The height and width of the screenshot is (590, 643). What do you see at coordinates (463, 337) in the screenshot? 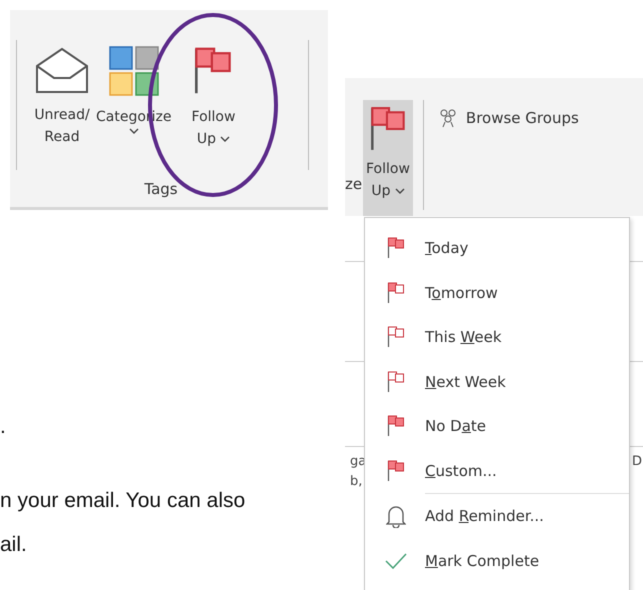
I see `menu-item-label: This Week` at bounding box center [463, 337].